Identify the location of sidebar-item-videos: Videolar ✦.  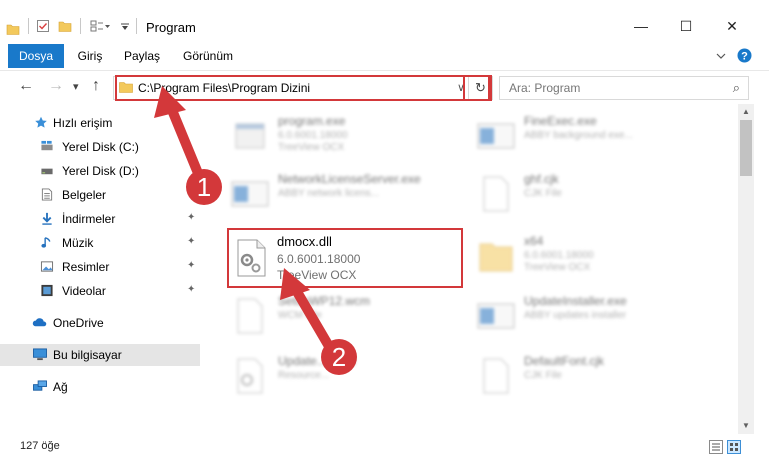
(100, 291).